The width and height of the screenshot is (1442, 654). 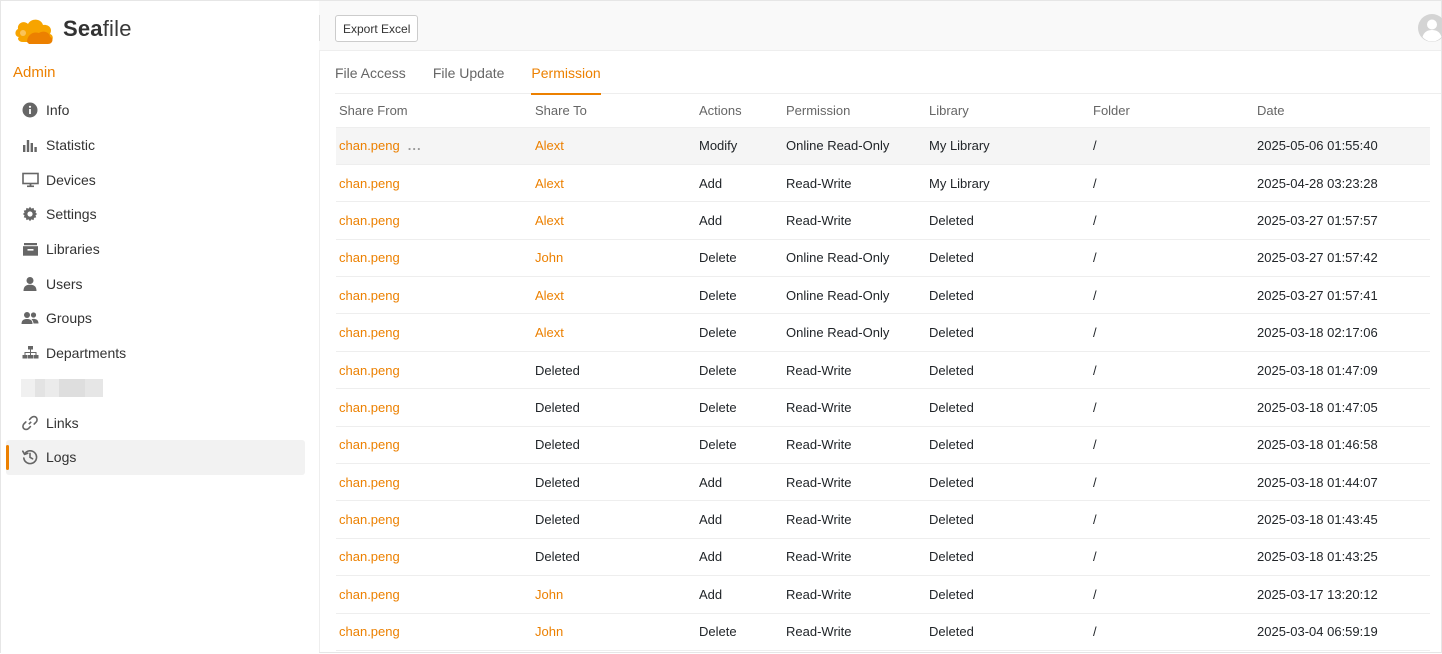 What do you see at coordinates (155, 318) in the screenshot?
I see `sidebar-item-groups: Groups` at bounding box center [155, 318].